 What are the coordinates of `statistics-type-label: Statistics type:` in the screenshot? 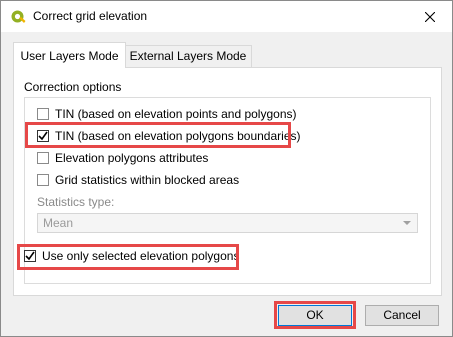 It's located at (76, 202).